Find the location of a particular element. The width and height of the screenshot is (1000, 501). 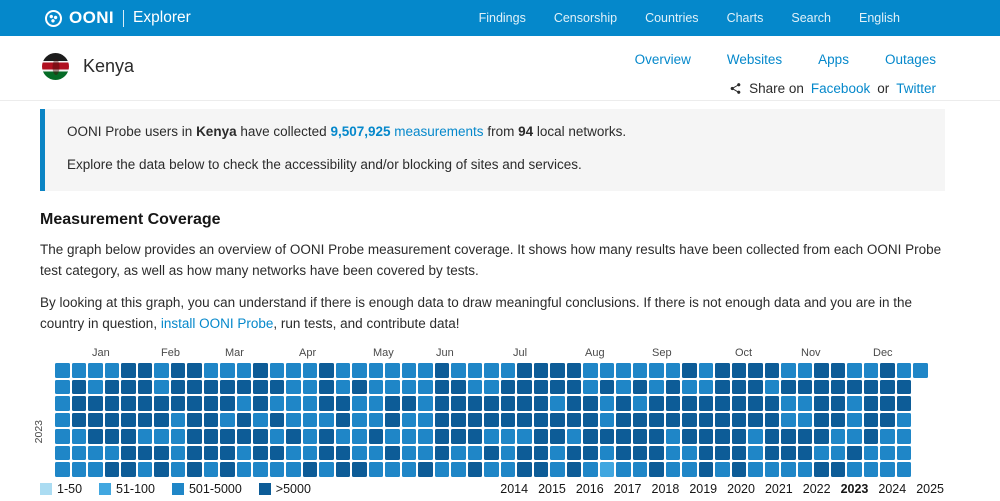

nav-link-search: Search is located at coordinates (811, 18).